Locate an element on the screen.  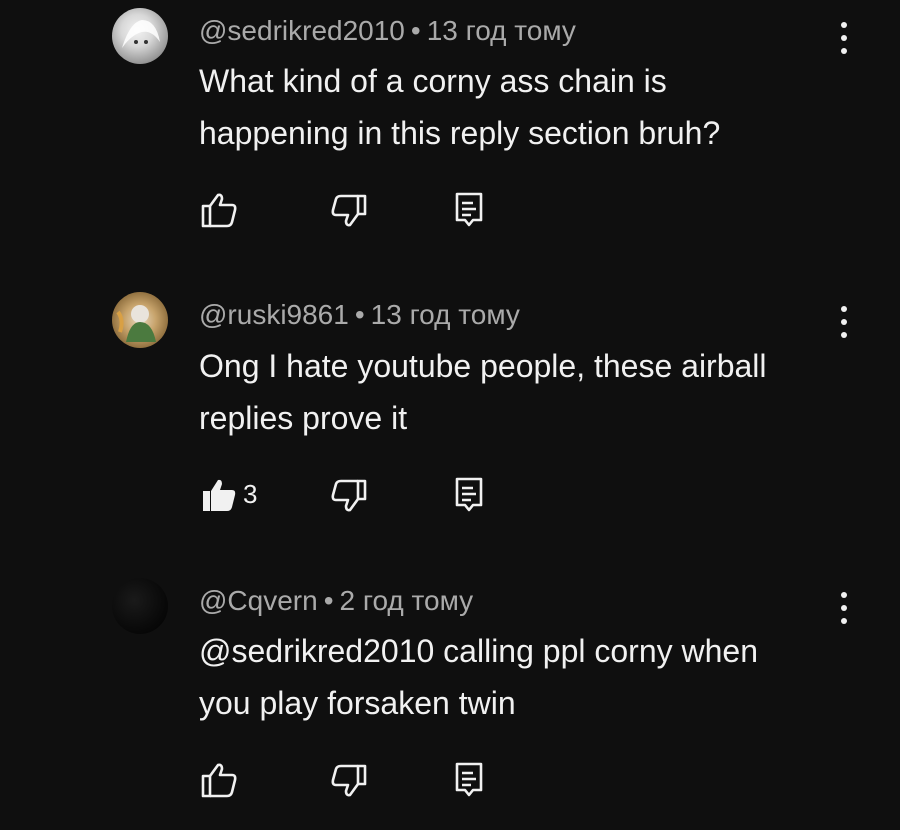
comment-meta: @sedrikred2010 • 13 год тому is located at coordinates (387, 31).